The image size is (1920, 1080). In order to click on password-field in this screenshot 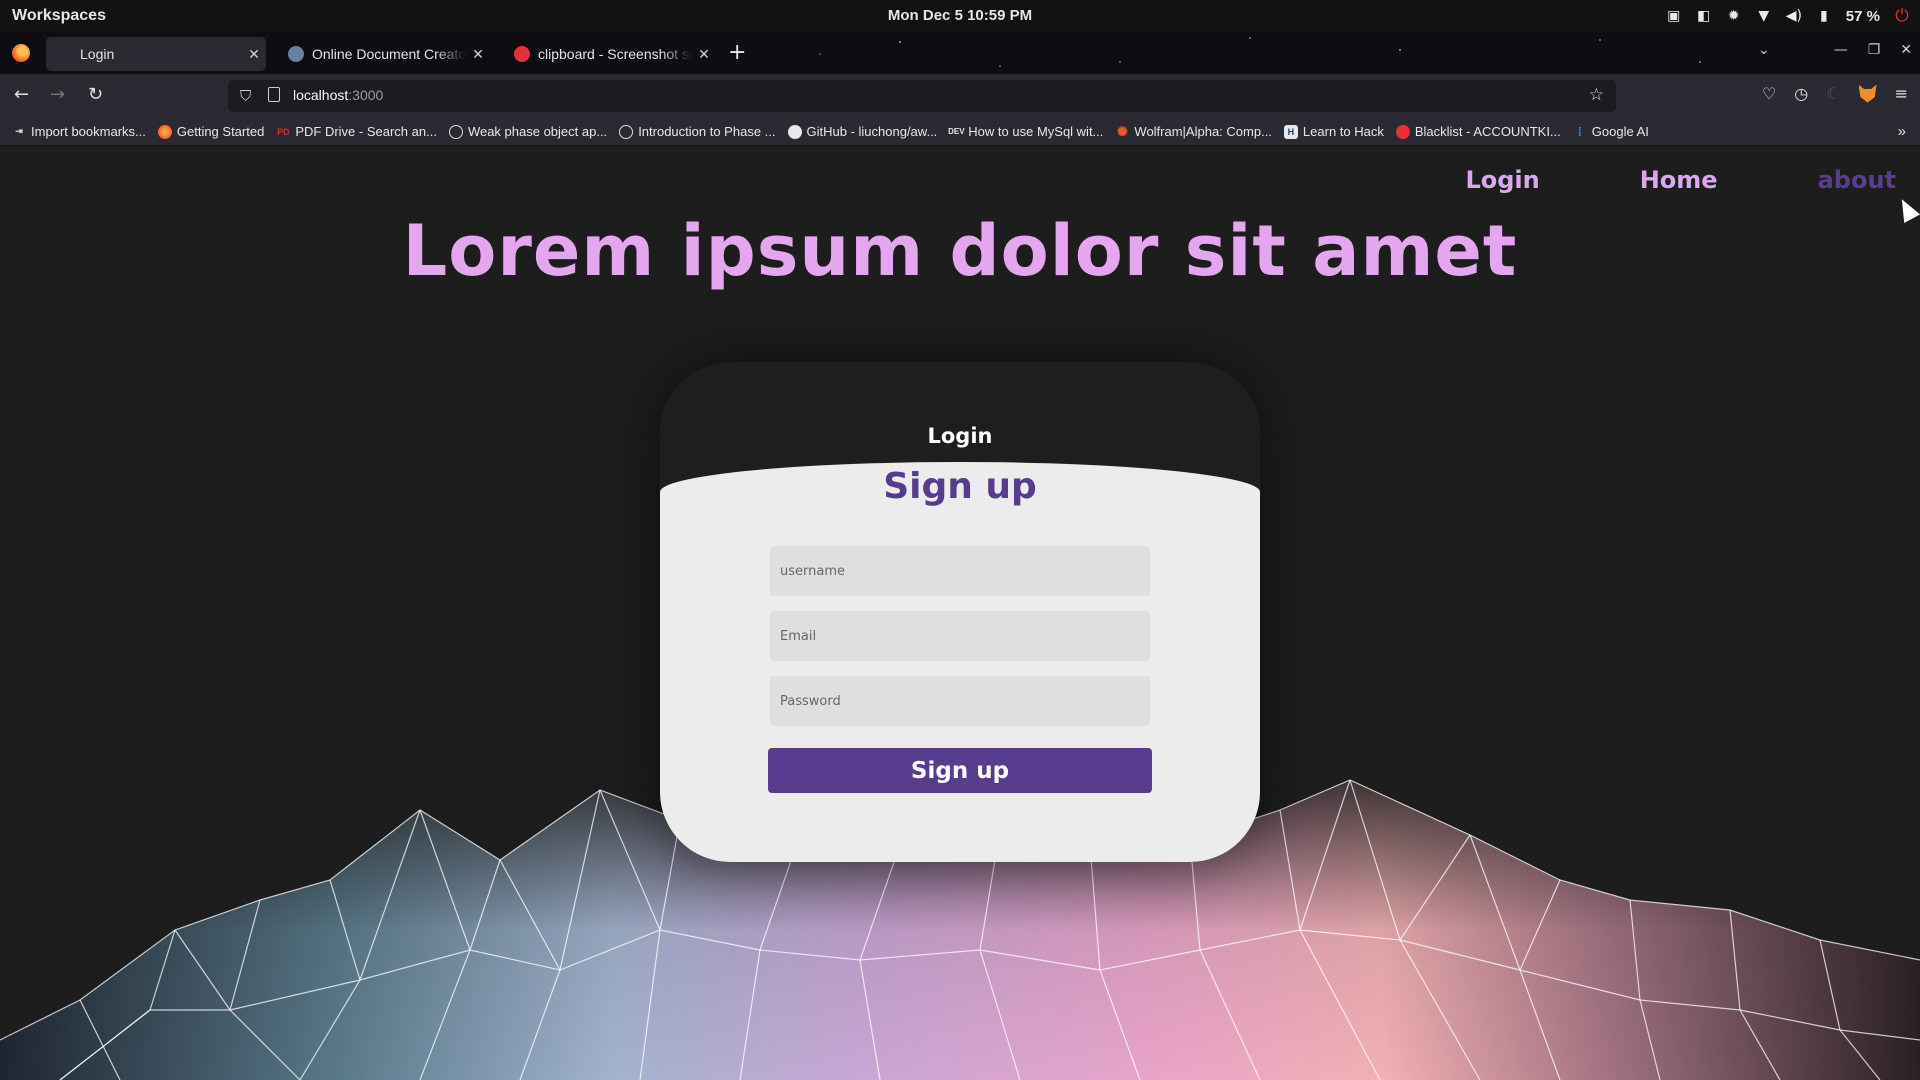, I will do `click(960, 701)`.